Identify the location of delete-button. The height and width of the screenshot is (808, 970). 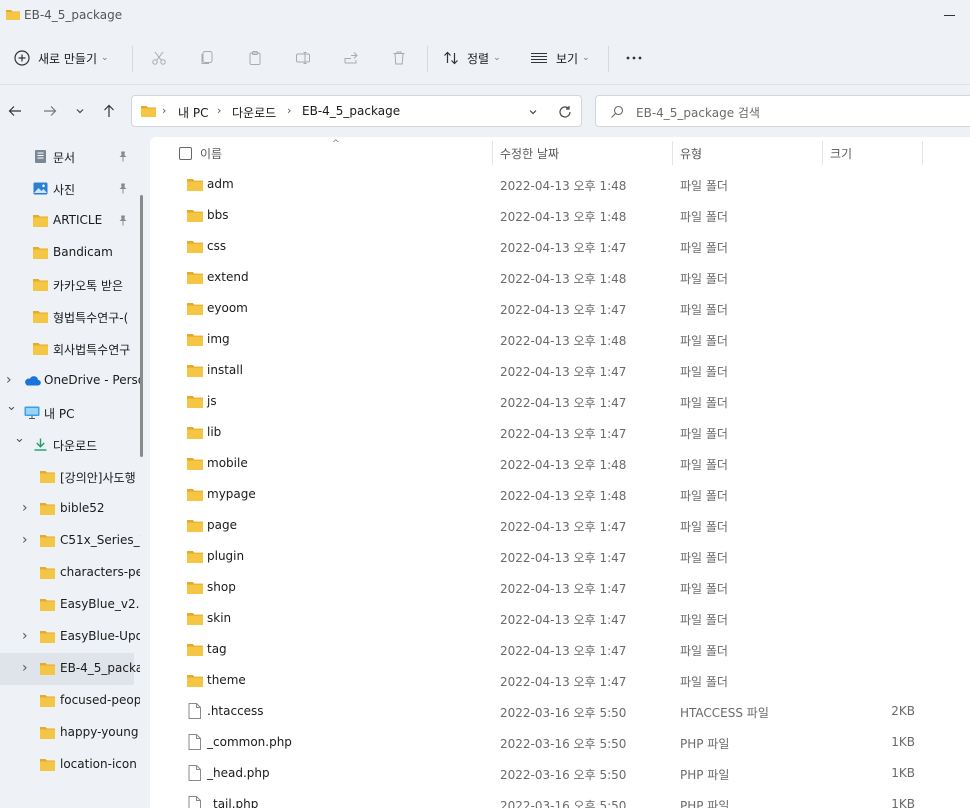
(399, 58).